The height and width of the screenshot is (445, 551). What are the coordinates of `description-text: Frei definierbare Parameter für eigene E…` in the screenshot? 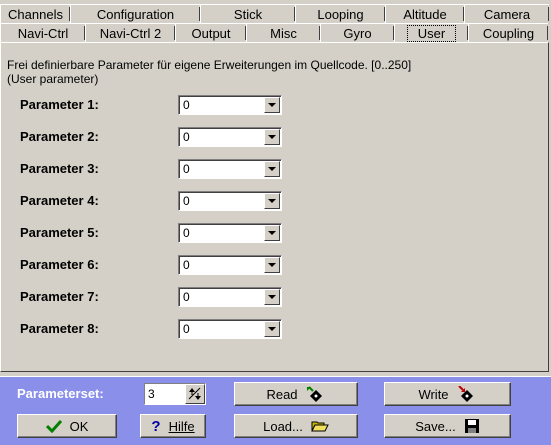 It's located at (209, 65).